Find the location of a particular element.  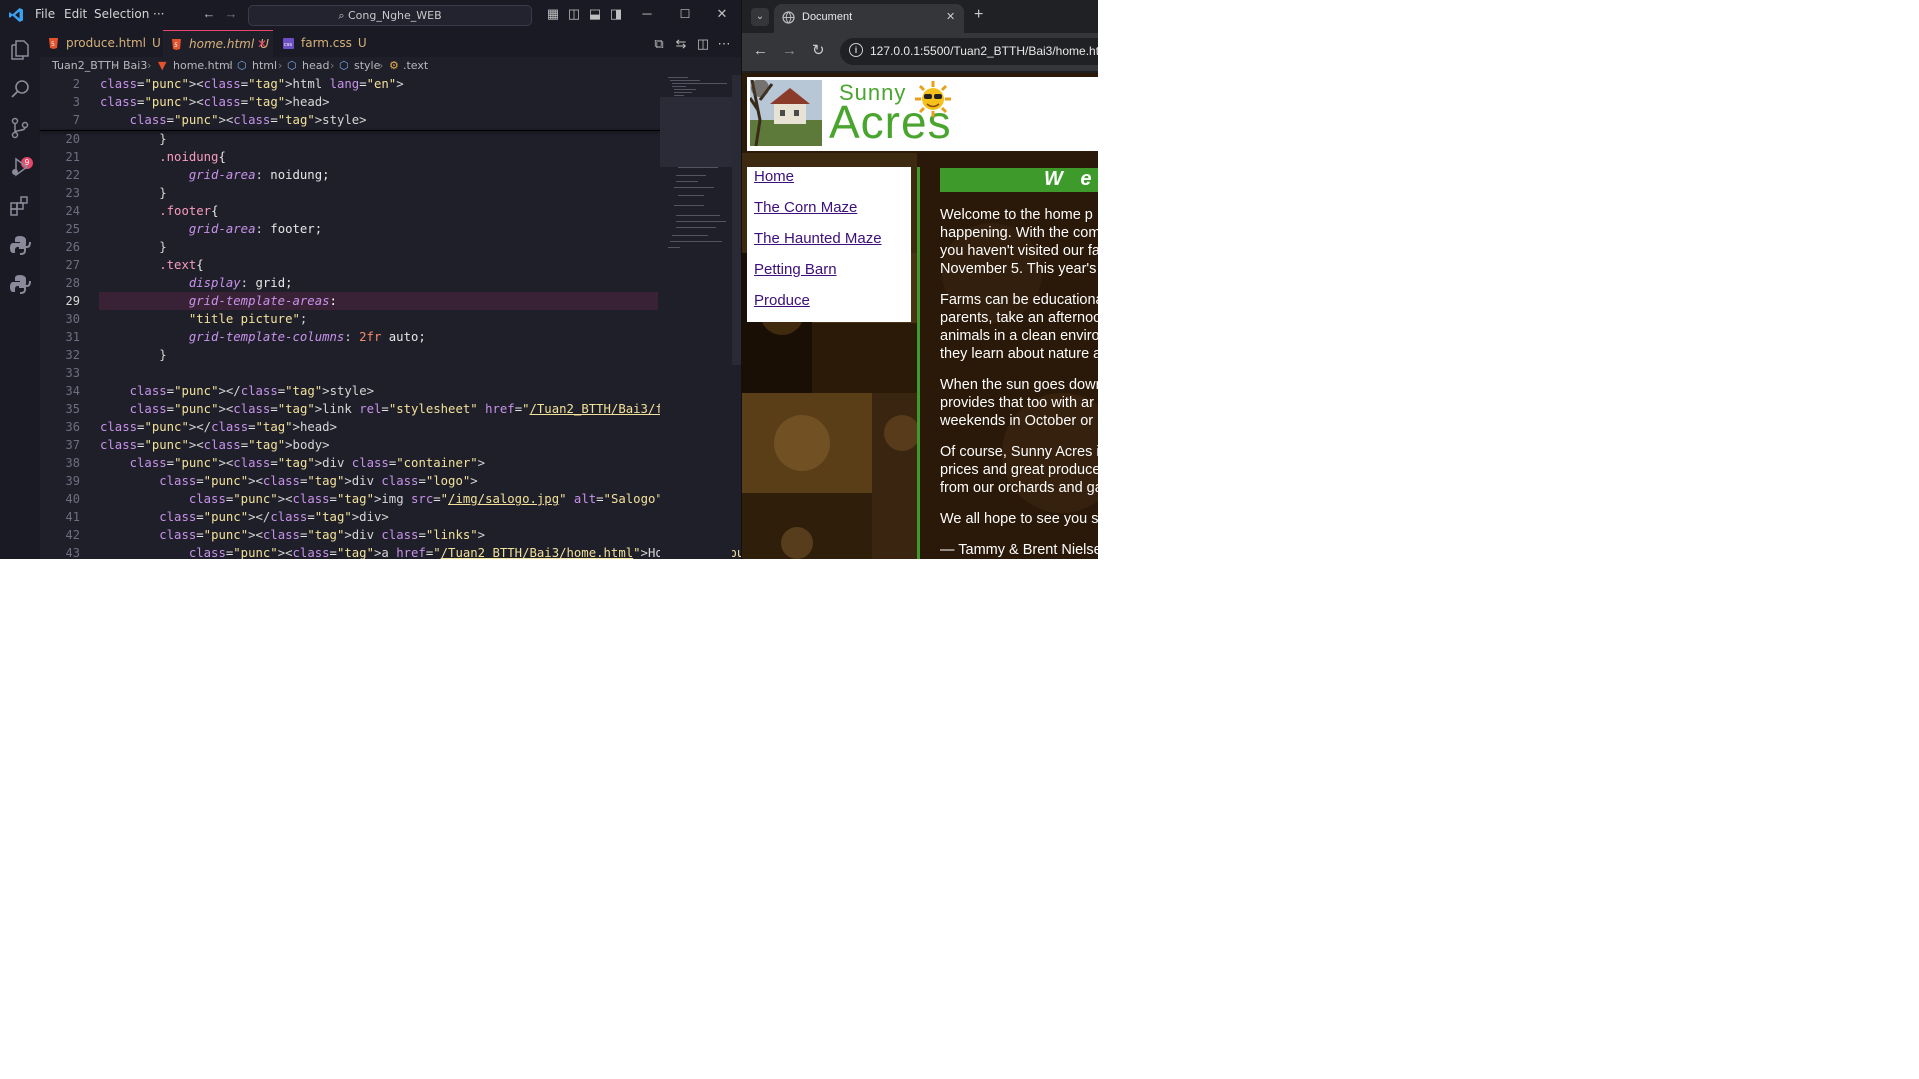

tab-label: produce.html is located at coordinates (106, 43).